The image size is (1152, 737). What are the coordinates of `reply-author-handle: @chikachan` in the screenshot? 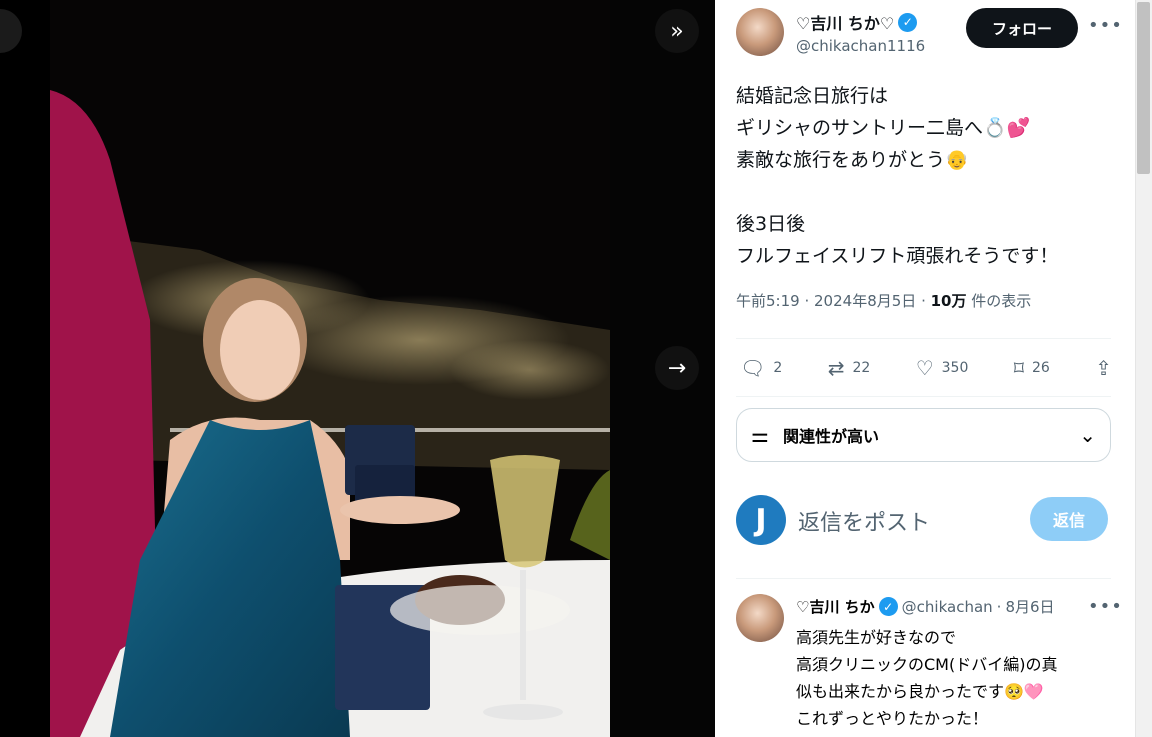 It's located at (947, 607).